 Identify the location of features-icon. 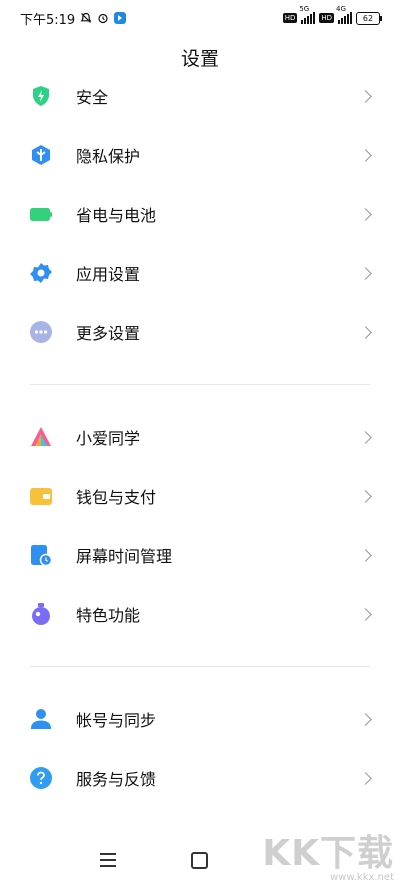
(41, 614).